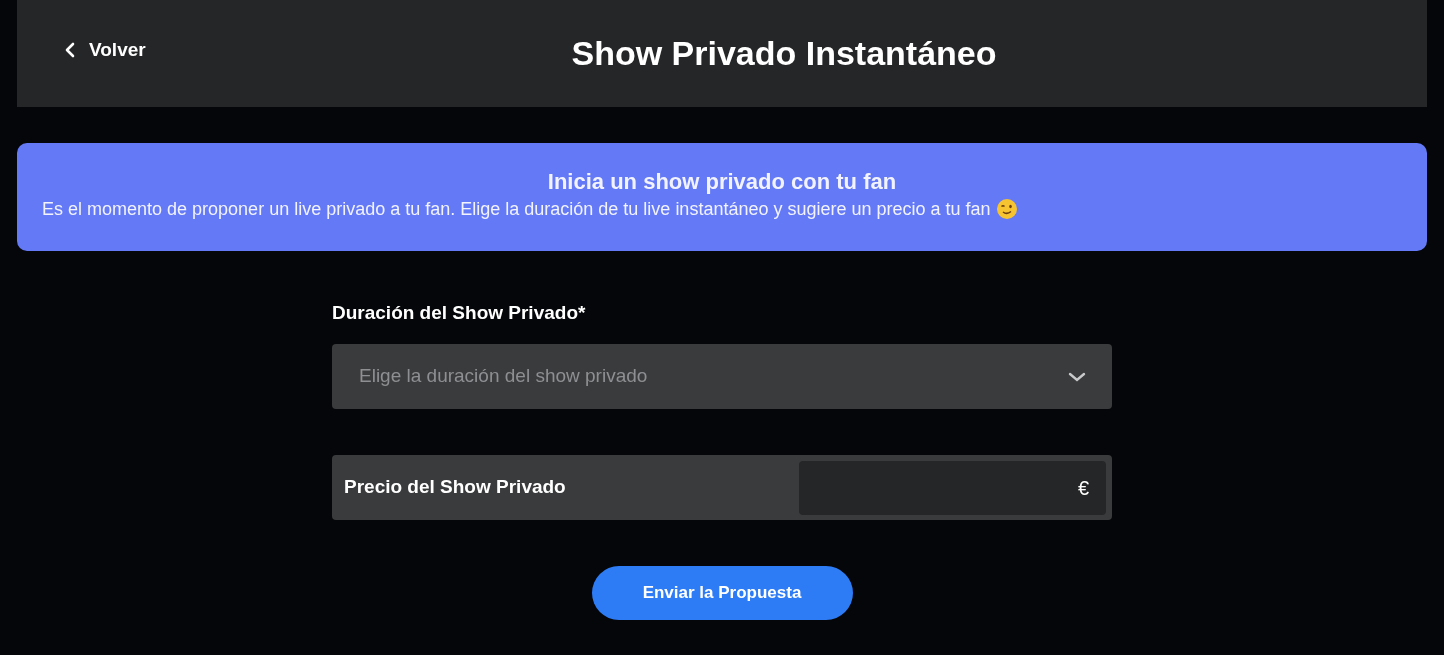  I want to click on price-label: Precio del Show Privado, so click(455, 487).